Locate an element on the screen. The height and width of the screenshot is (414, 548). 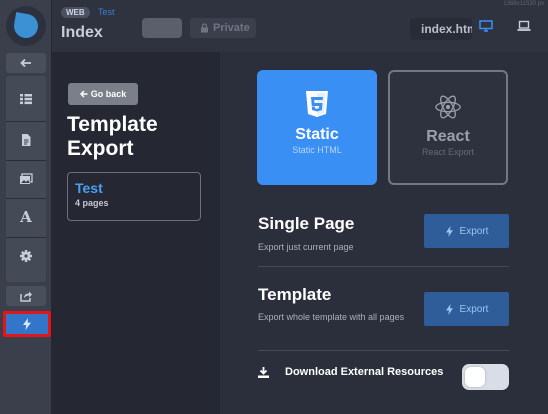
export-type-react-sub: React Export is located at coordinates (448, 152).